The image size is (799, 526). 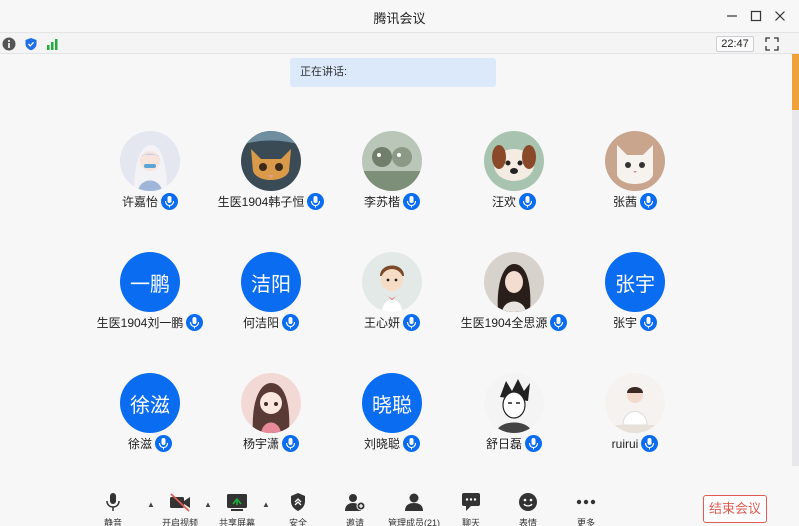 I want to click on participant-tile: 徐滋 徐滋, so click(x=150, y=418).